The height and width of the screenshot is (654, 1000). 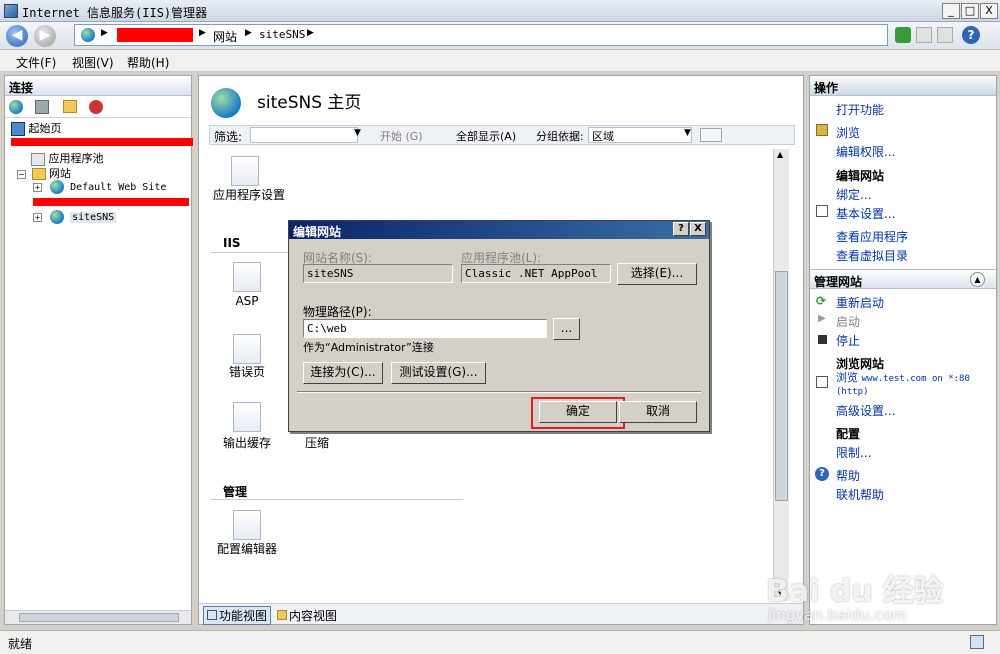 I want to click on feature-app-settings: 应用程序设置, so click(x=249, y=194).